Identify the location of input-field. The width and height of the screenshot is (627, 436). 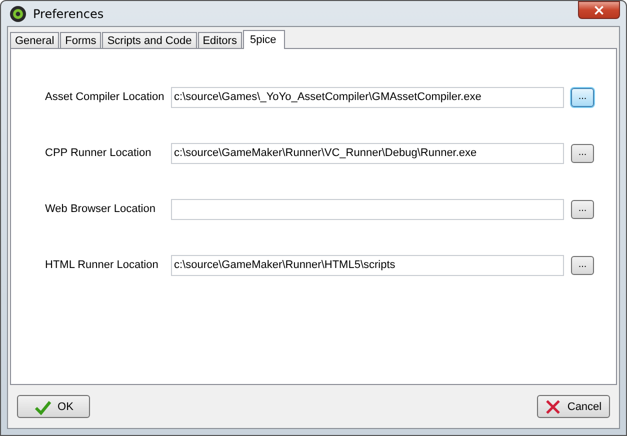
(367, 209).